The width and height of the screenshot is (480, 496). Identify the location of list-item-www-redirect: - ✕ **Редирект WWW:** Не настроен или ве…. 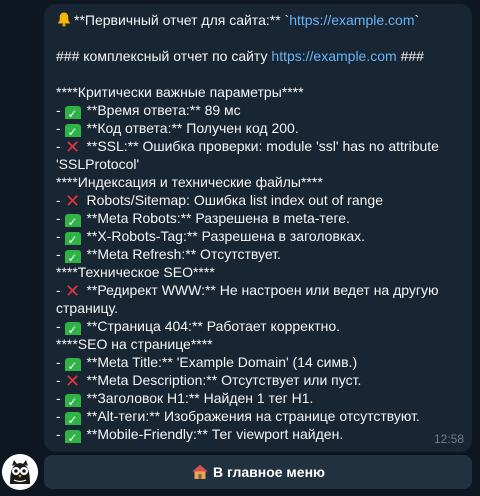
(258, 290).